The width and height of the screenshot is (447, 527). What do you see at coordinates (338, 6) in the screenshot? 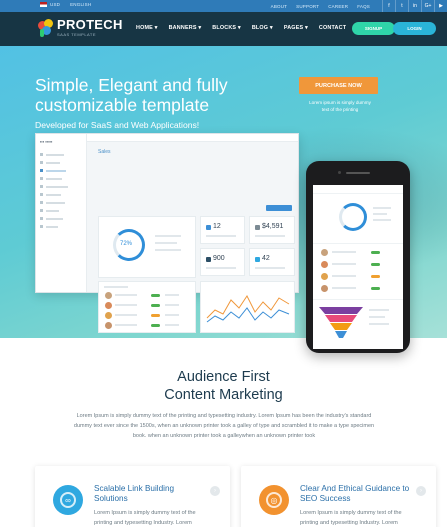
I see `link-career: CAREER` at bounding box center [338, 6].